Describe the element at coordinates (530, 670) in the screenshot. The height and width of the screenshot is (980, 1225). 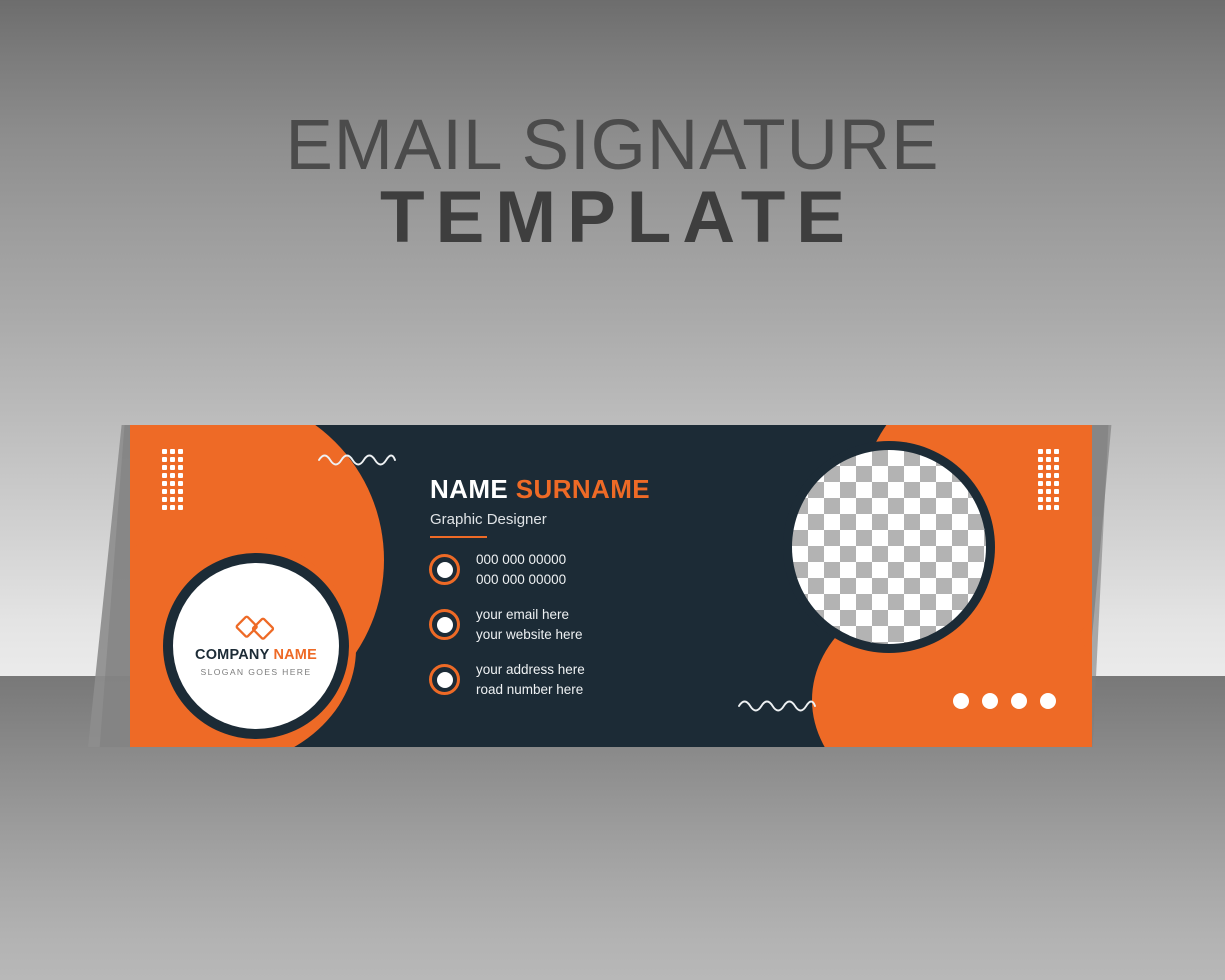
I see `contact-address-line-1: your address here` at that location.